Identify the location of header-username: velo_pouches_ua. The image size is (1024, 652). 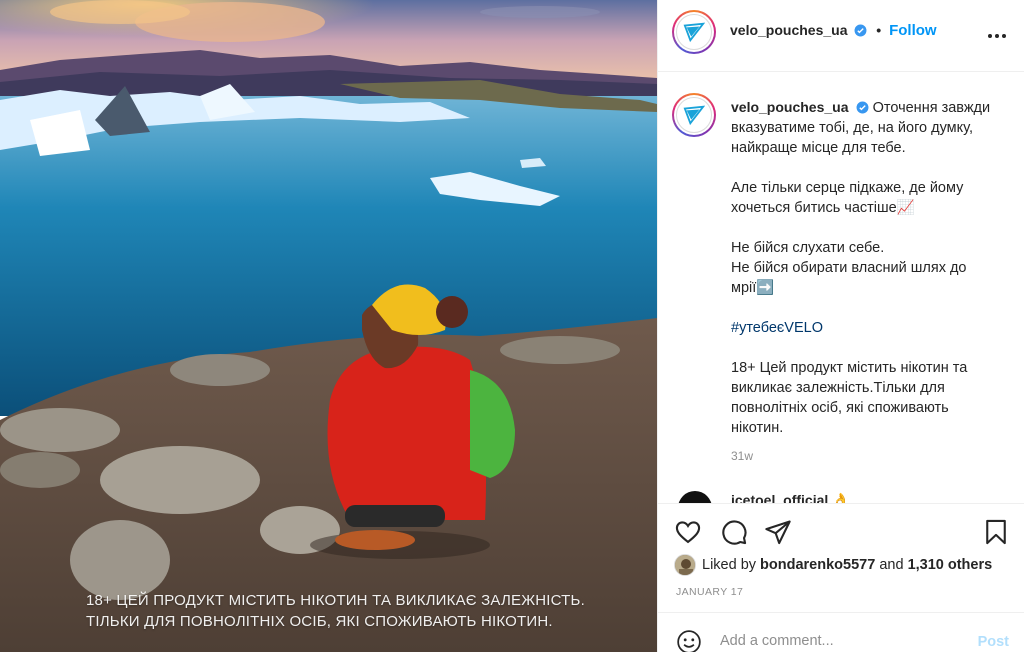
(789, 30).